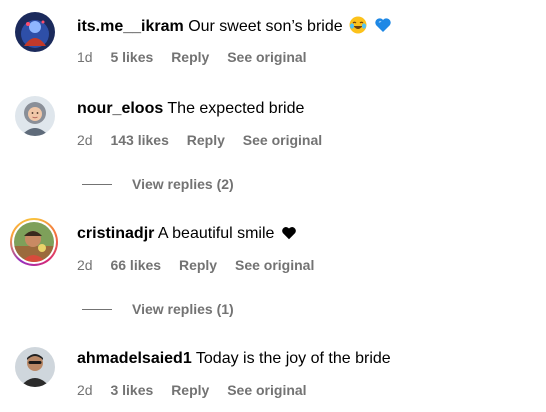 Image resolution: width=546 pixels, height=412 pixels. What do you see at coordinates (183, 309) in the screenshot?
I see `view-replies-label: View replies (1)` at bounding box center [183, 309].